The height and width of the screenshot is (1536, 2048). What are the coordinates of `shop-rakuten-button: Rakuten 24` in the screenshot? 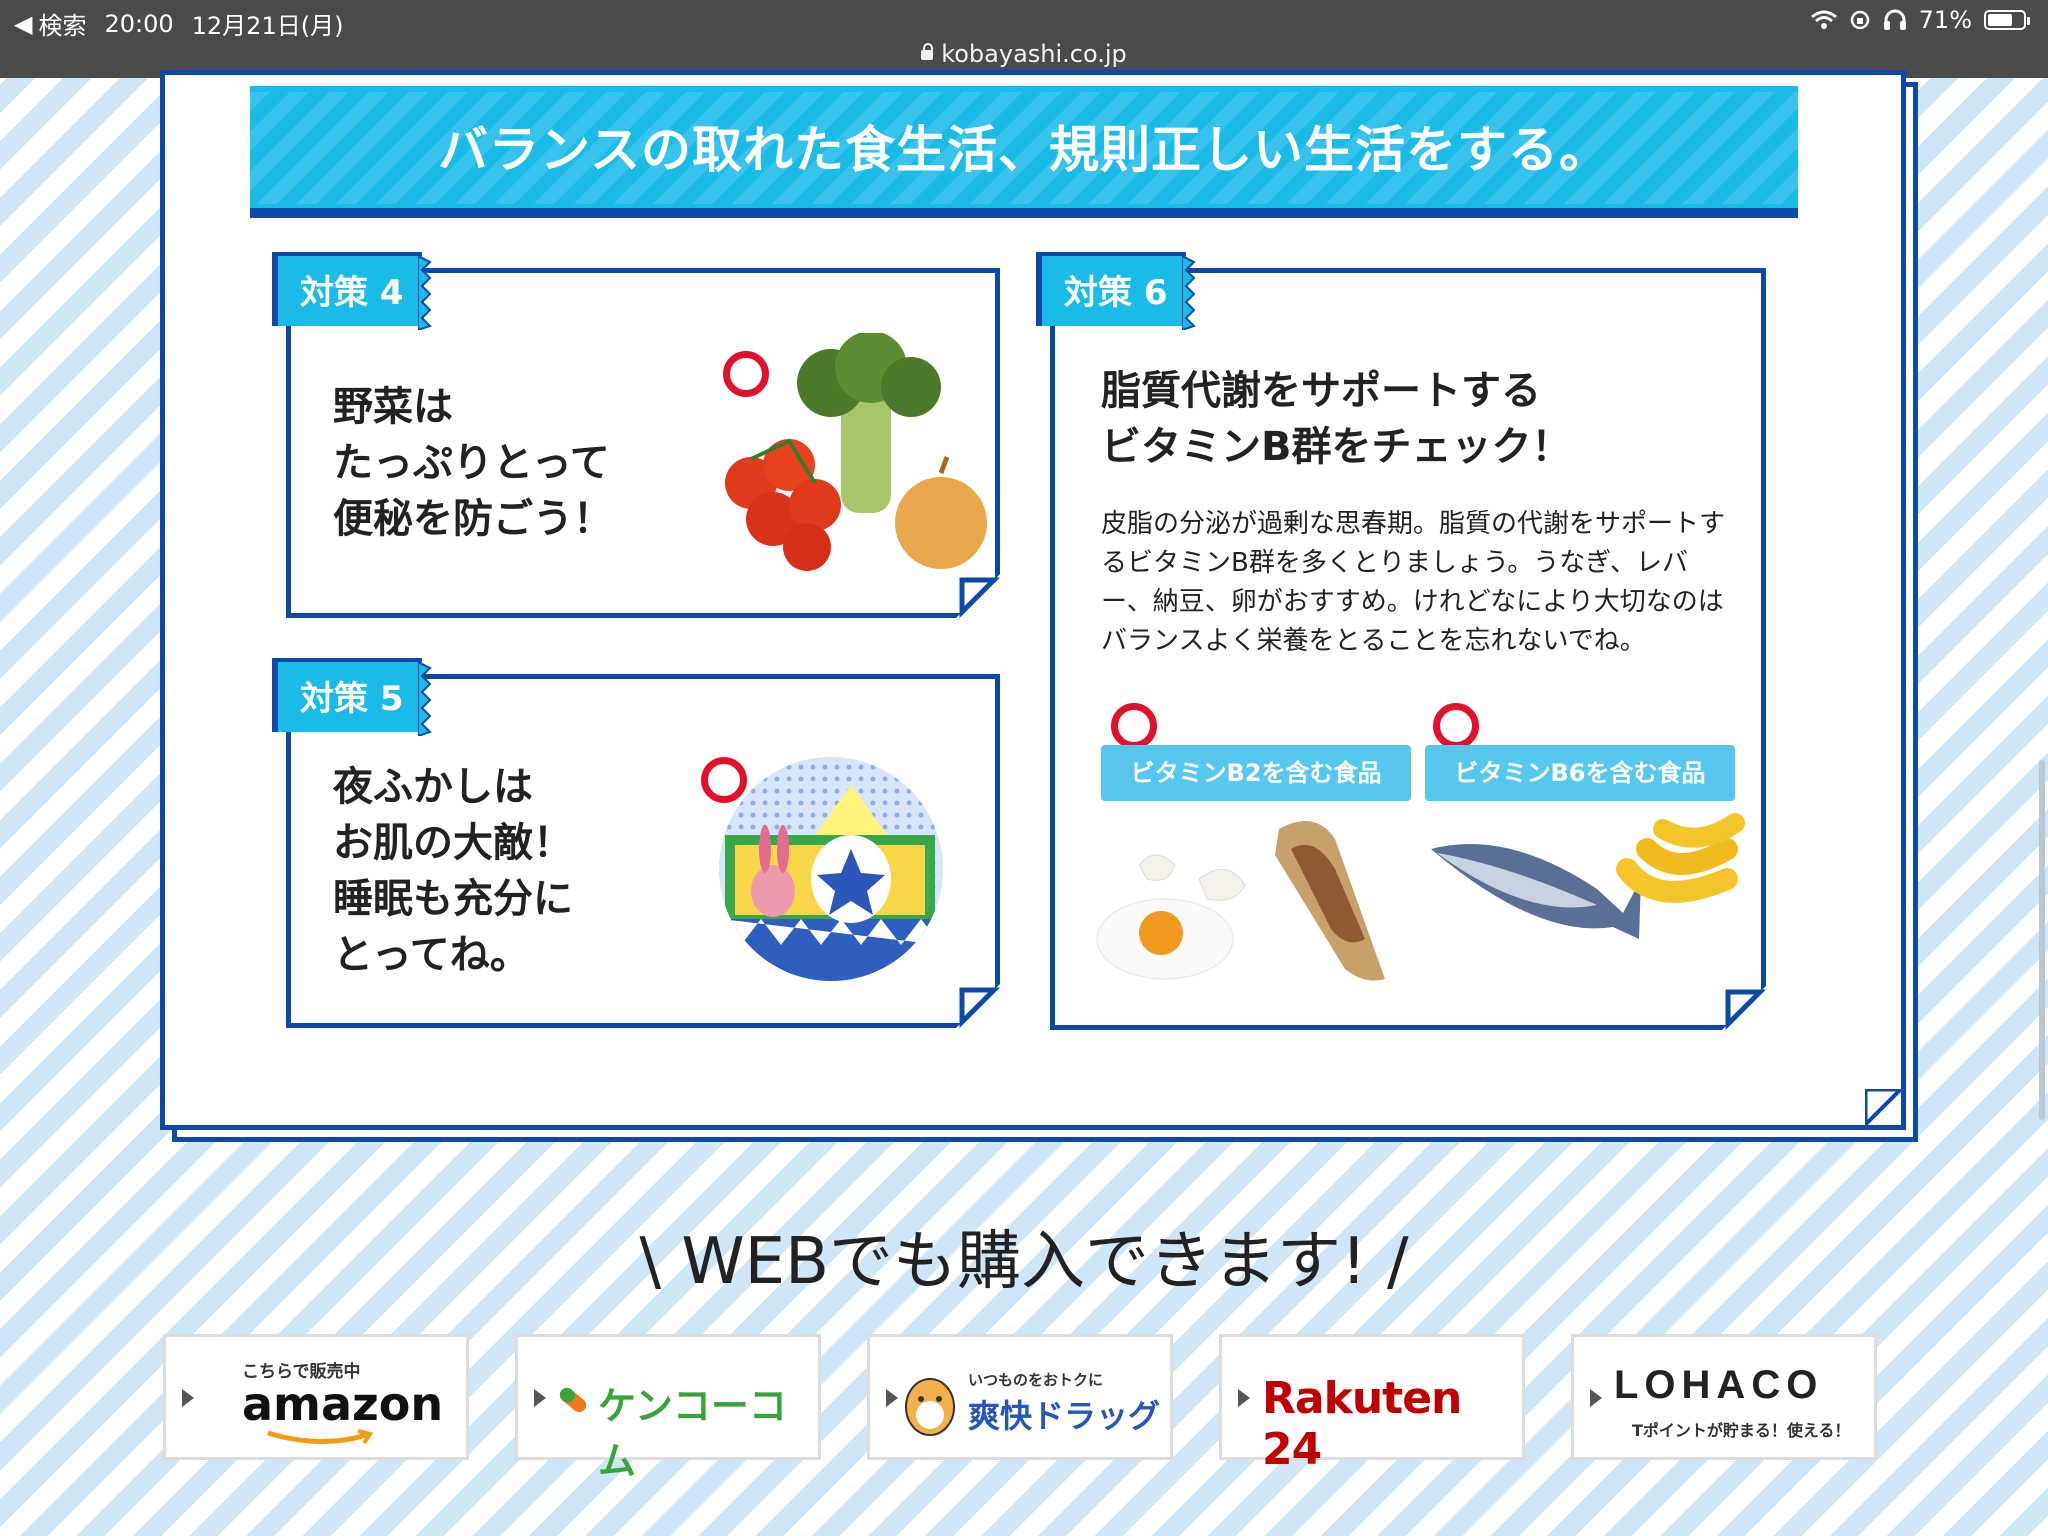 It's located at (1372, 1404).